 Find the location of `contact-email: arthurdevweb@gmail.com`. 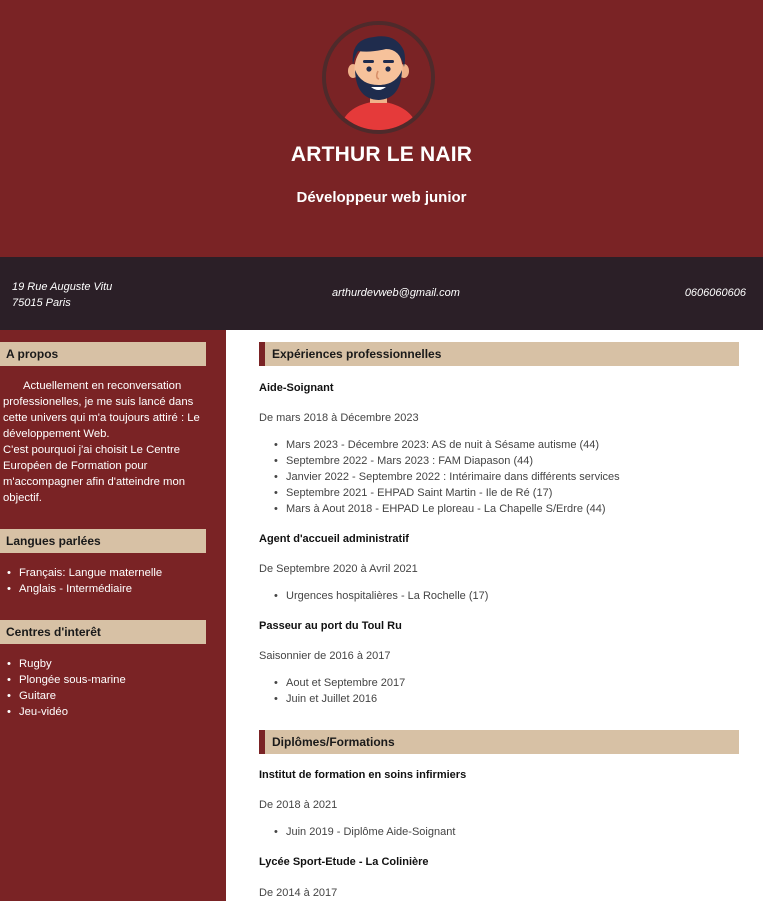

contact-email: arthurdevweb@gmail.com is located at coordinates (396, 293).